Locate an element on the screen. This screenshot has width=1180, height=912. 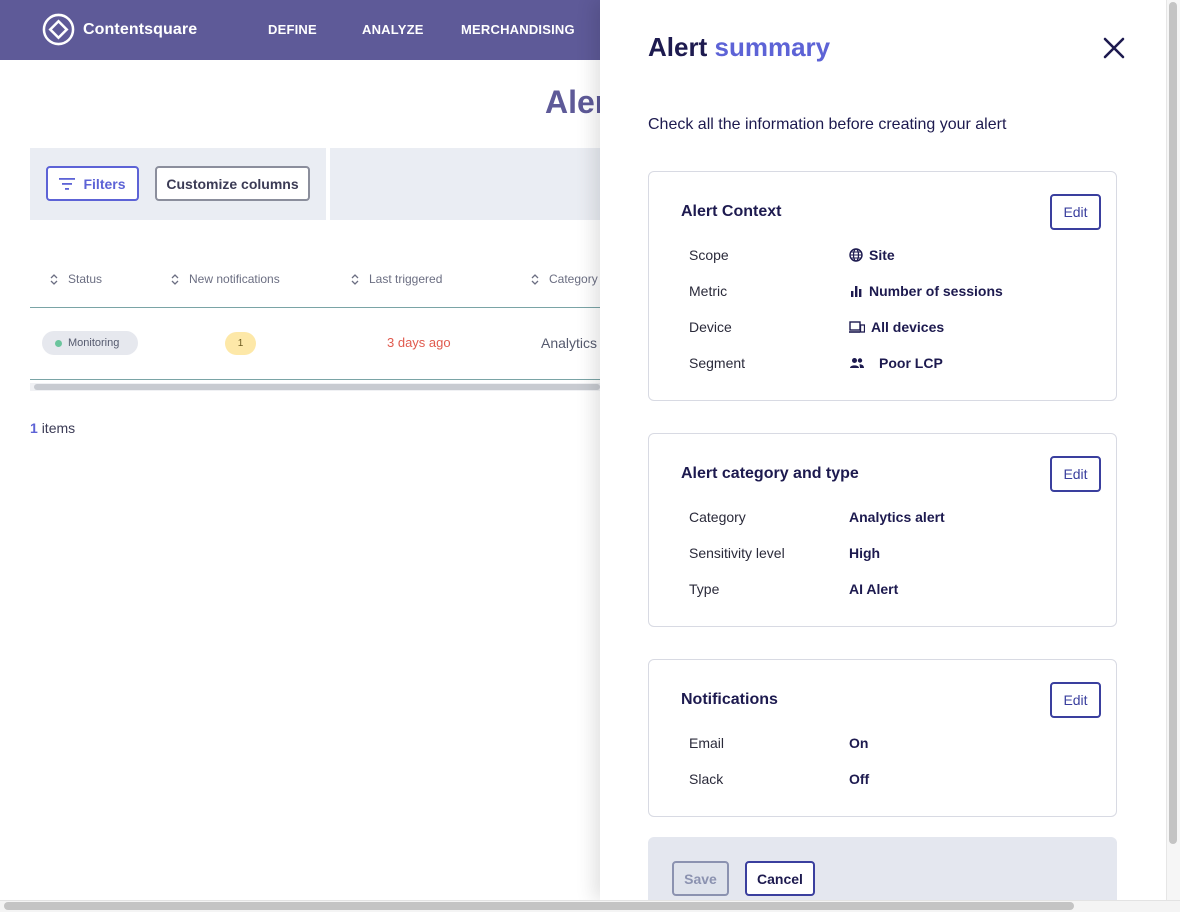
category-value: Analytics alert is located at coordinates (897, 517).